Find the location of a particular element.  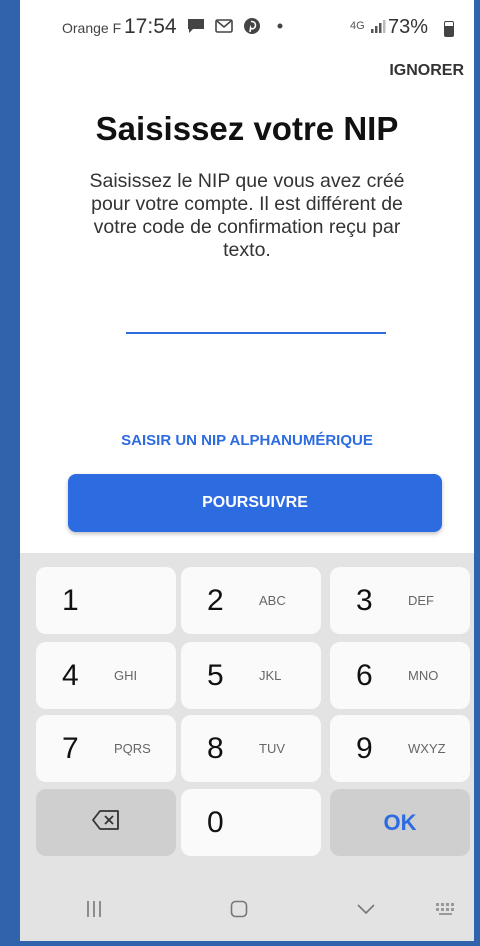

ignore-button: IGNORER is located at coordinates (426, 71).